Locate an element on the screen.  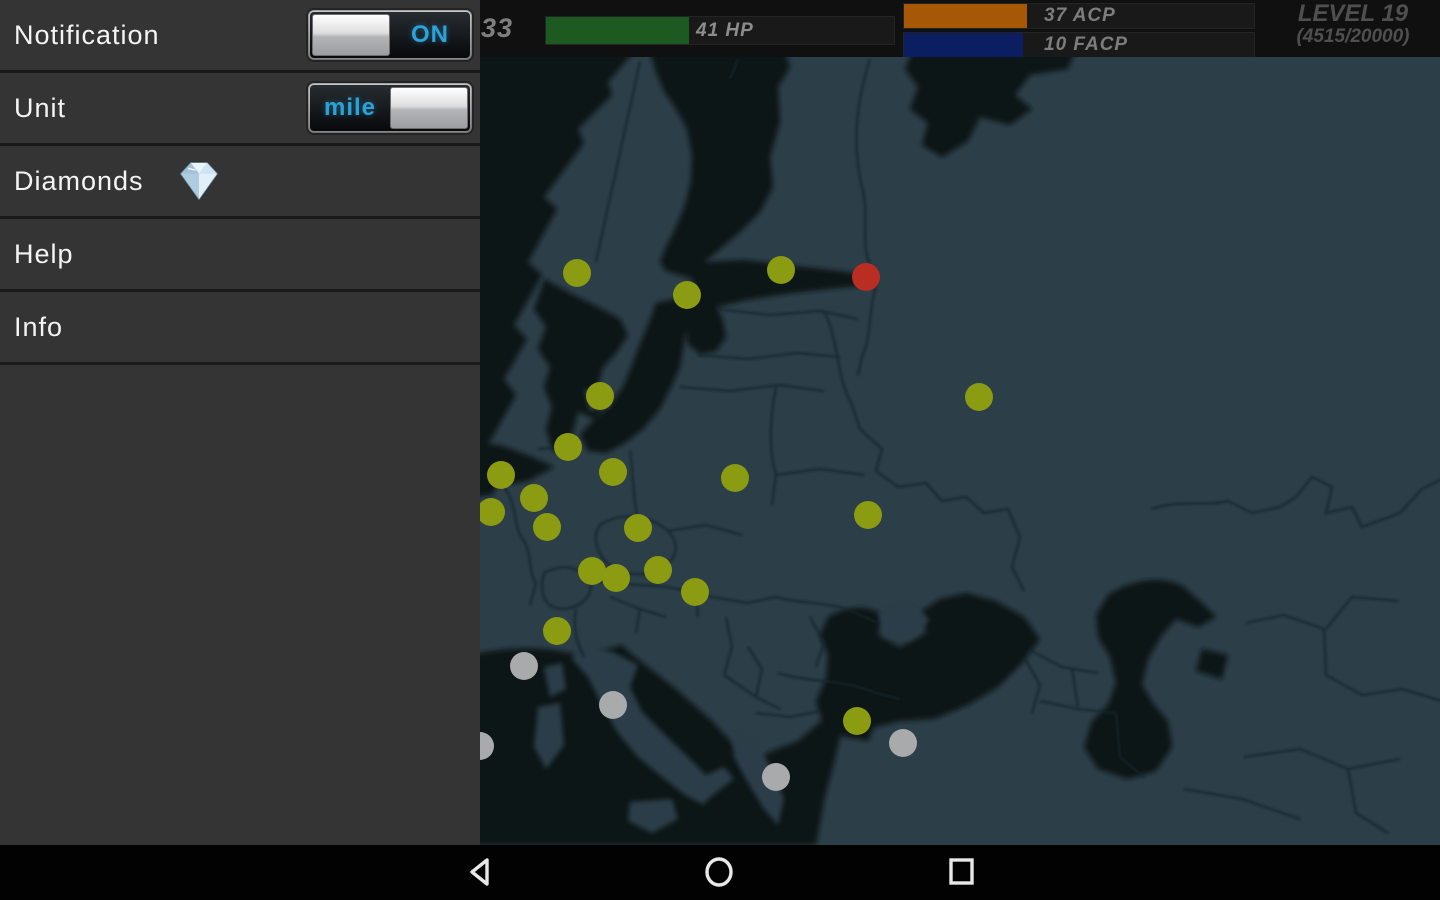
facp-bar: 10 FACP is located at coordinates (1079, 45).